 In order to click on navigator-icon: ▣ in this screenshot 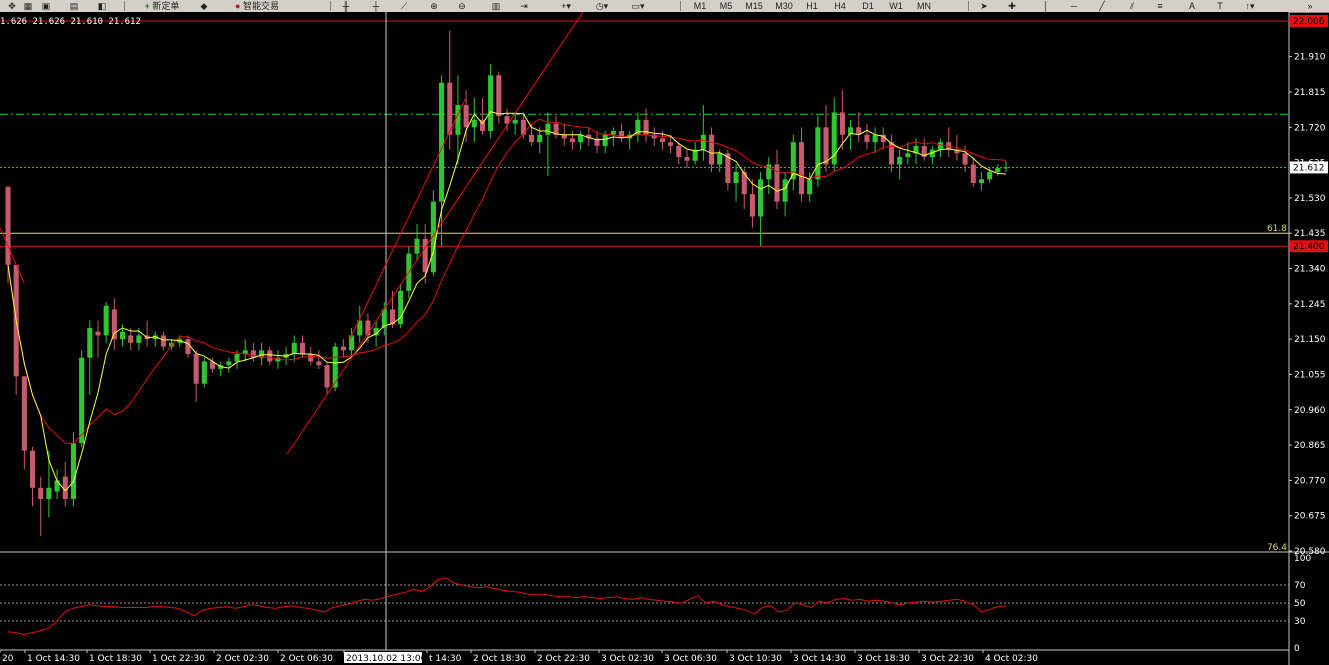, I will do `click(46, 6)`.